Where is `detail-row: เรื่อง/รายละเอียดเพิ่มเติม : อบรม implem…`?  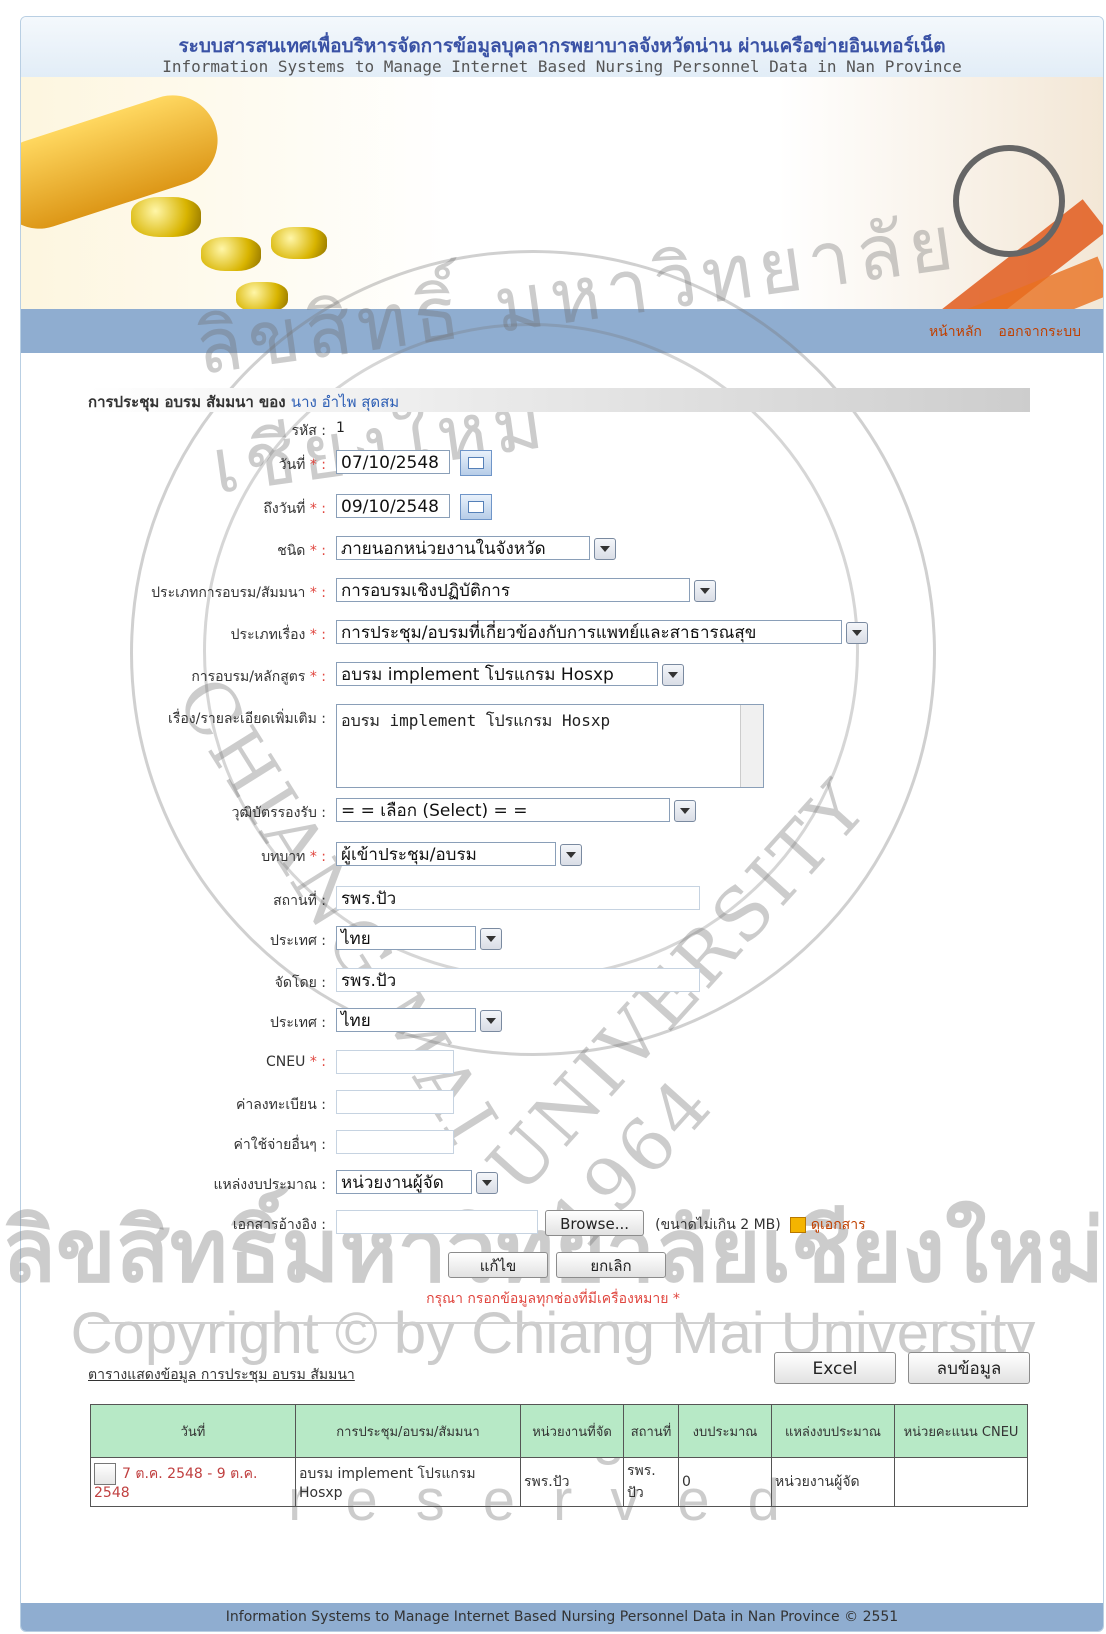
detail-row: เรื่อง/รายละเอียดเพิ่มเติม : อบรม implem… is located at coordinates (553, 749).